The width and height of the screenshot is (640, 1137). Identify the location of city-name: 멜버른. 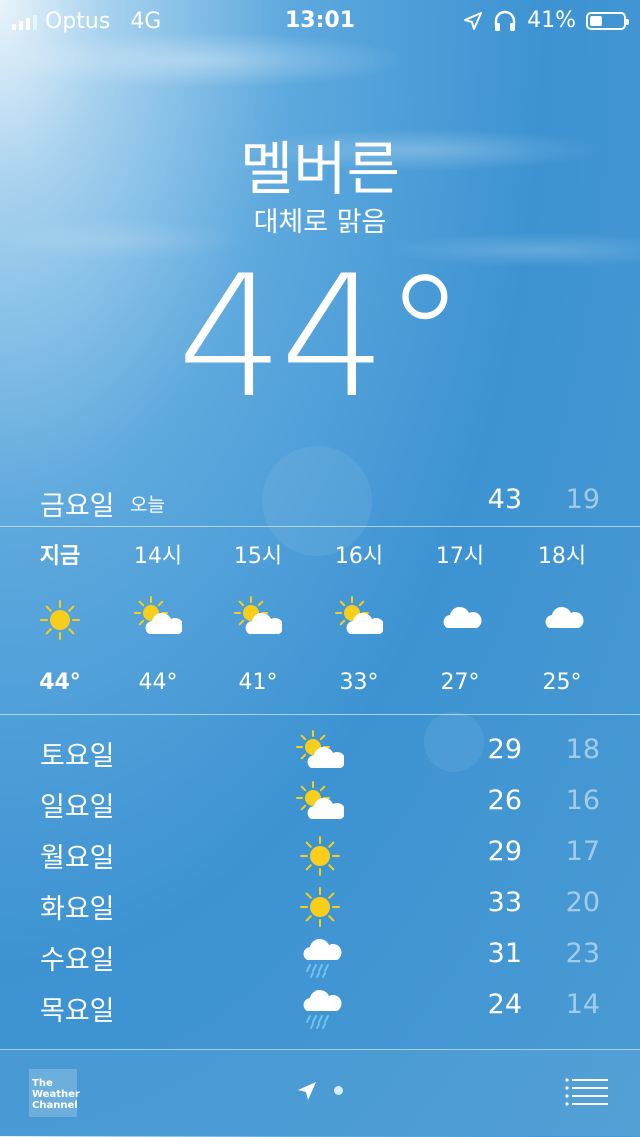
(320, 169).